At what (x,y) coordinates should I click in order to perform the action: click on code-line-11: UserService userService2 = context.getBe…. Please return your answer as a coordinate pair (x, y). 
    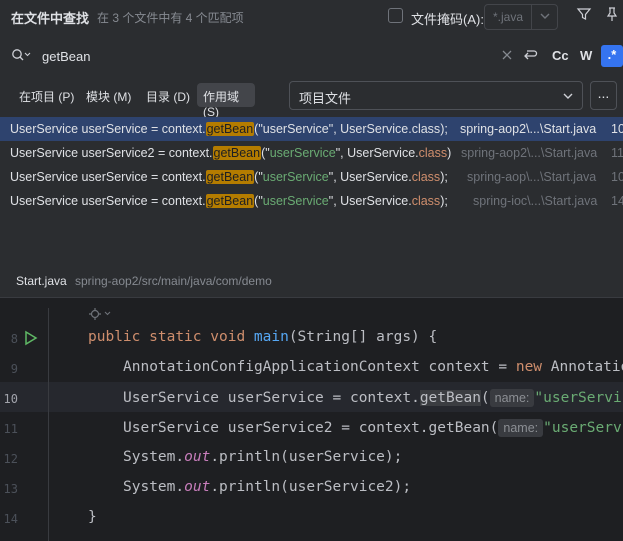
    Looking at the image, I should click on (373, 428).